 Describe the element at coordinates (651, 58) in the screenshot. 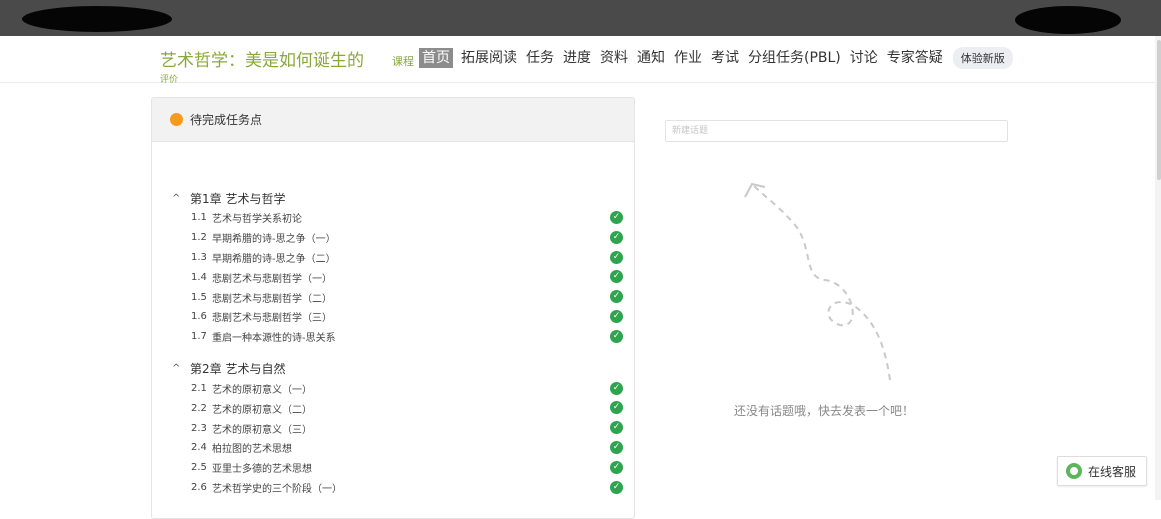

I see `nav-item: 通知` at that location.